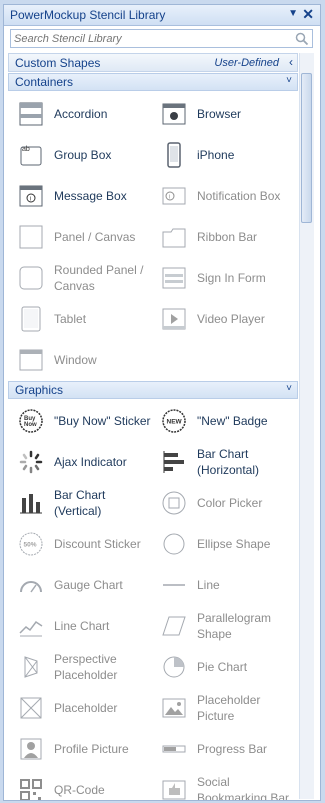  I want to click on stencil-item-group-box: ab Group Box, so click(78, 155).